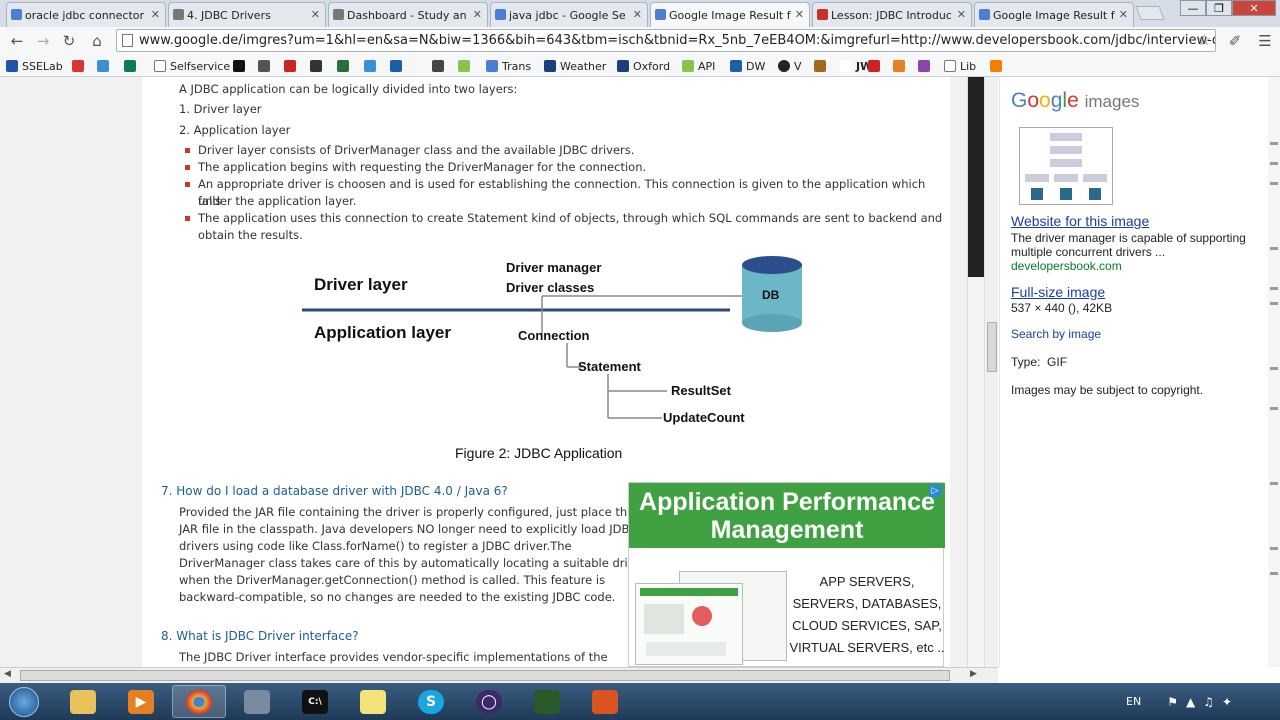 The width and height of the screenshot is (1280, 720). I want to click on bookmark-selfservice: Selfservice, so click(192, 66).